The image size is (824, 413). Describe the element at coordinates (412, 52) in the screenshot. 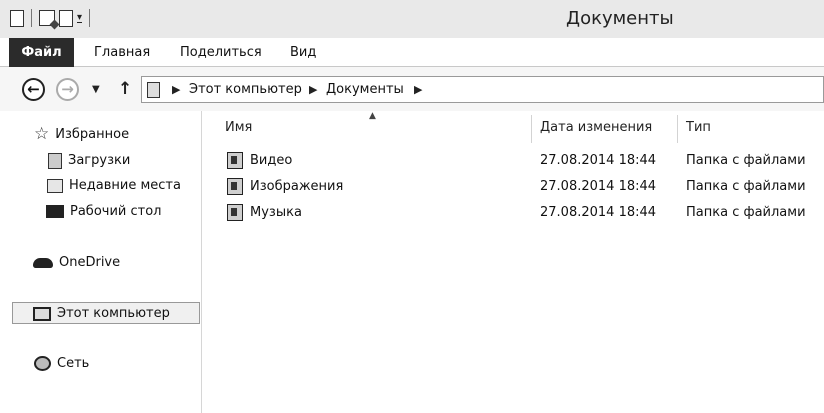

I see `ribbon-tabs: Файл Главная Поделиться Вид` at that location.